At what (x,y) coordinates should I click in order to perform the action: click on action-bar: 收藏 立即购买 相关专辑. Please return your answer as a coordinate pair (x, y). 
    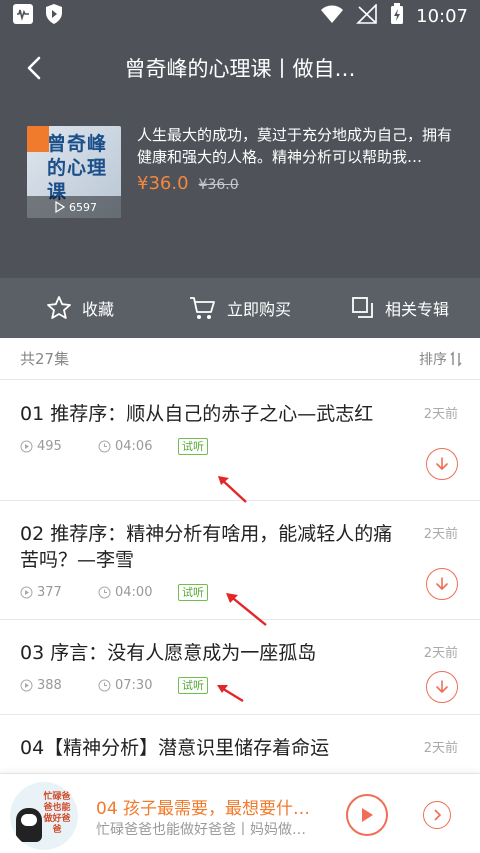
    Looking at the image, I should click on (240, 308).